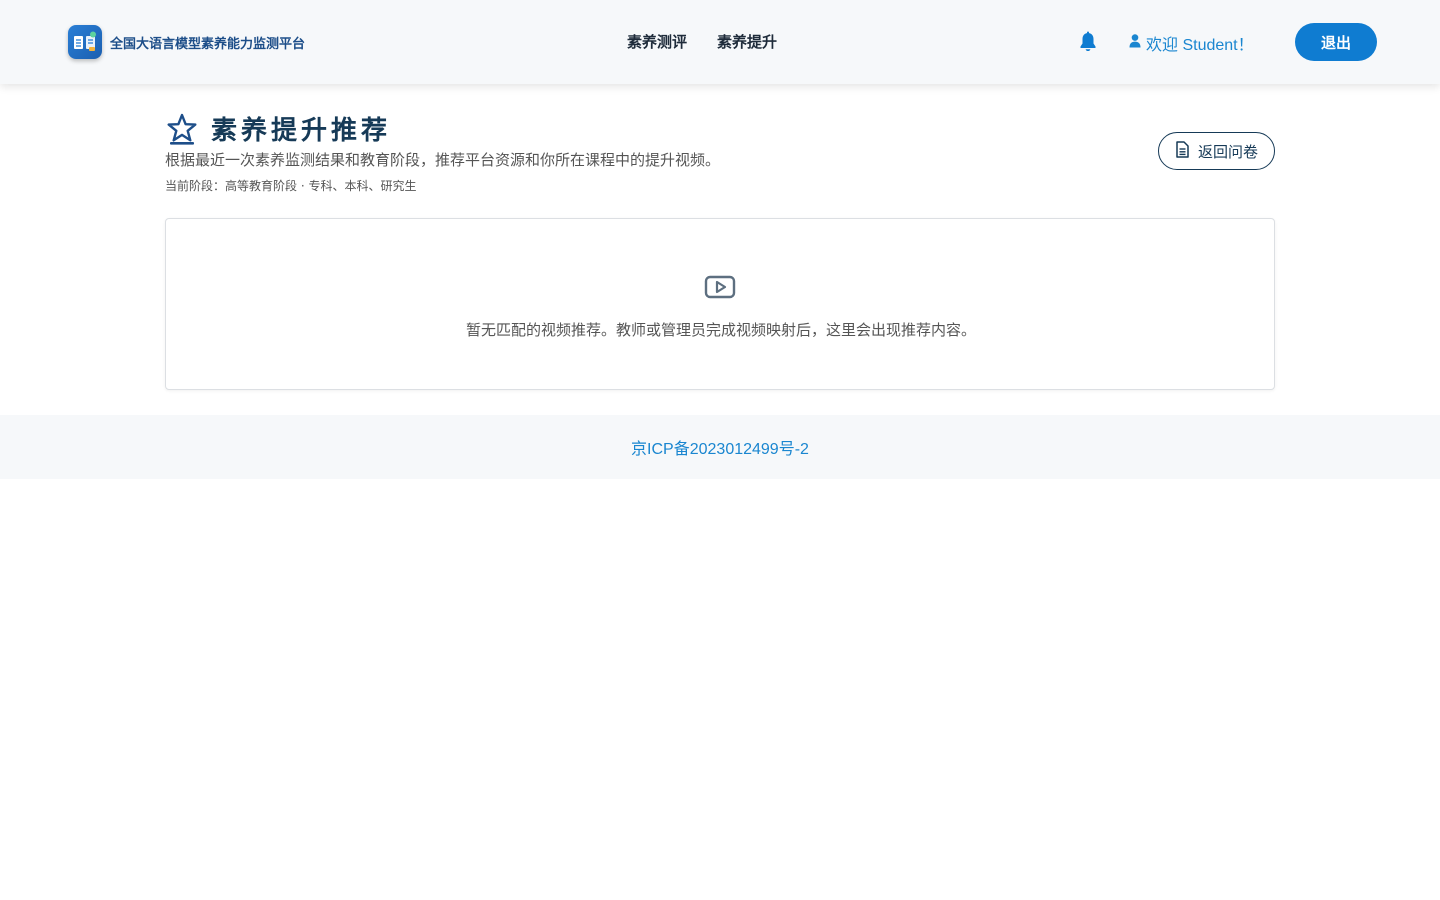 The width and height of the screenshot is (1440, 900). What do you see at coordinates (182, 129) in the screenshot?
I see `star-icon` at bounding box center [182, 129].